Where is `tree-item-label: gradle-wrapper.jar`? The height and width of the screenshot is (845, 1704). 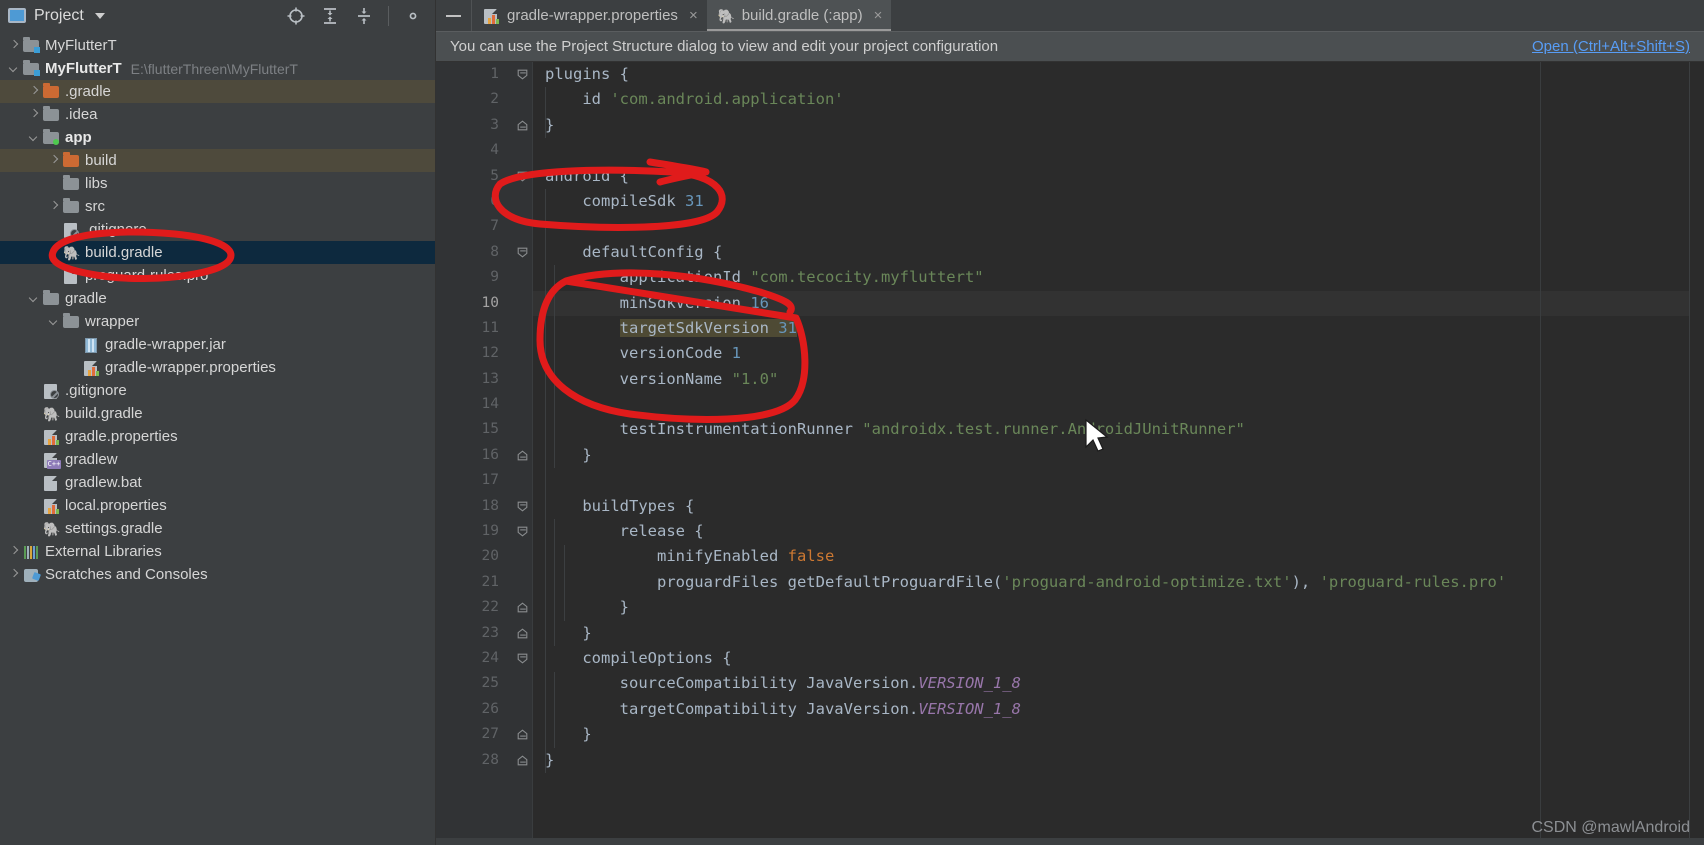 tree-item-label: gradle-wrapper.jar is located at coordinates (165, 344).